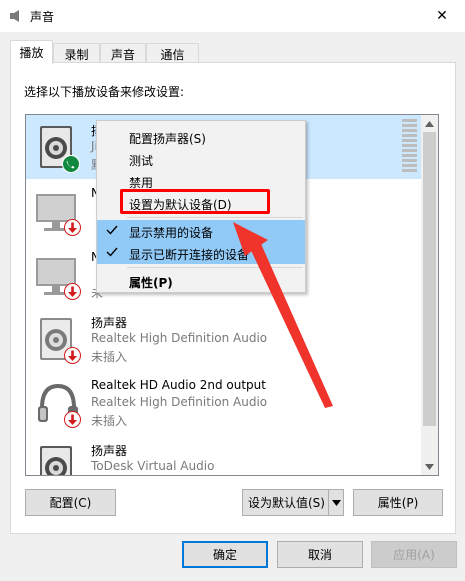  What do you see at coordinates (201, 281) in the screenshot?
I see `menu-item-properties: 属性(P)` at bounding box center [201, 281].